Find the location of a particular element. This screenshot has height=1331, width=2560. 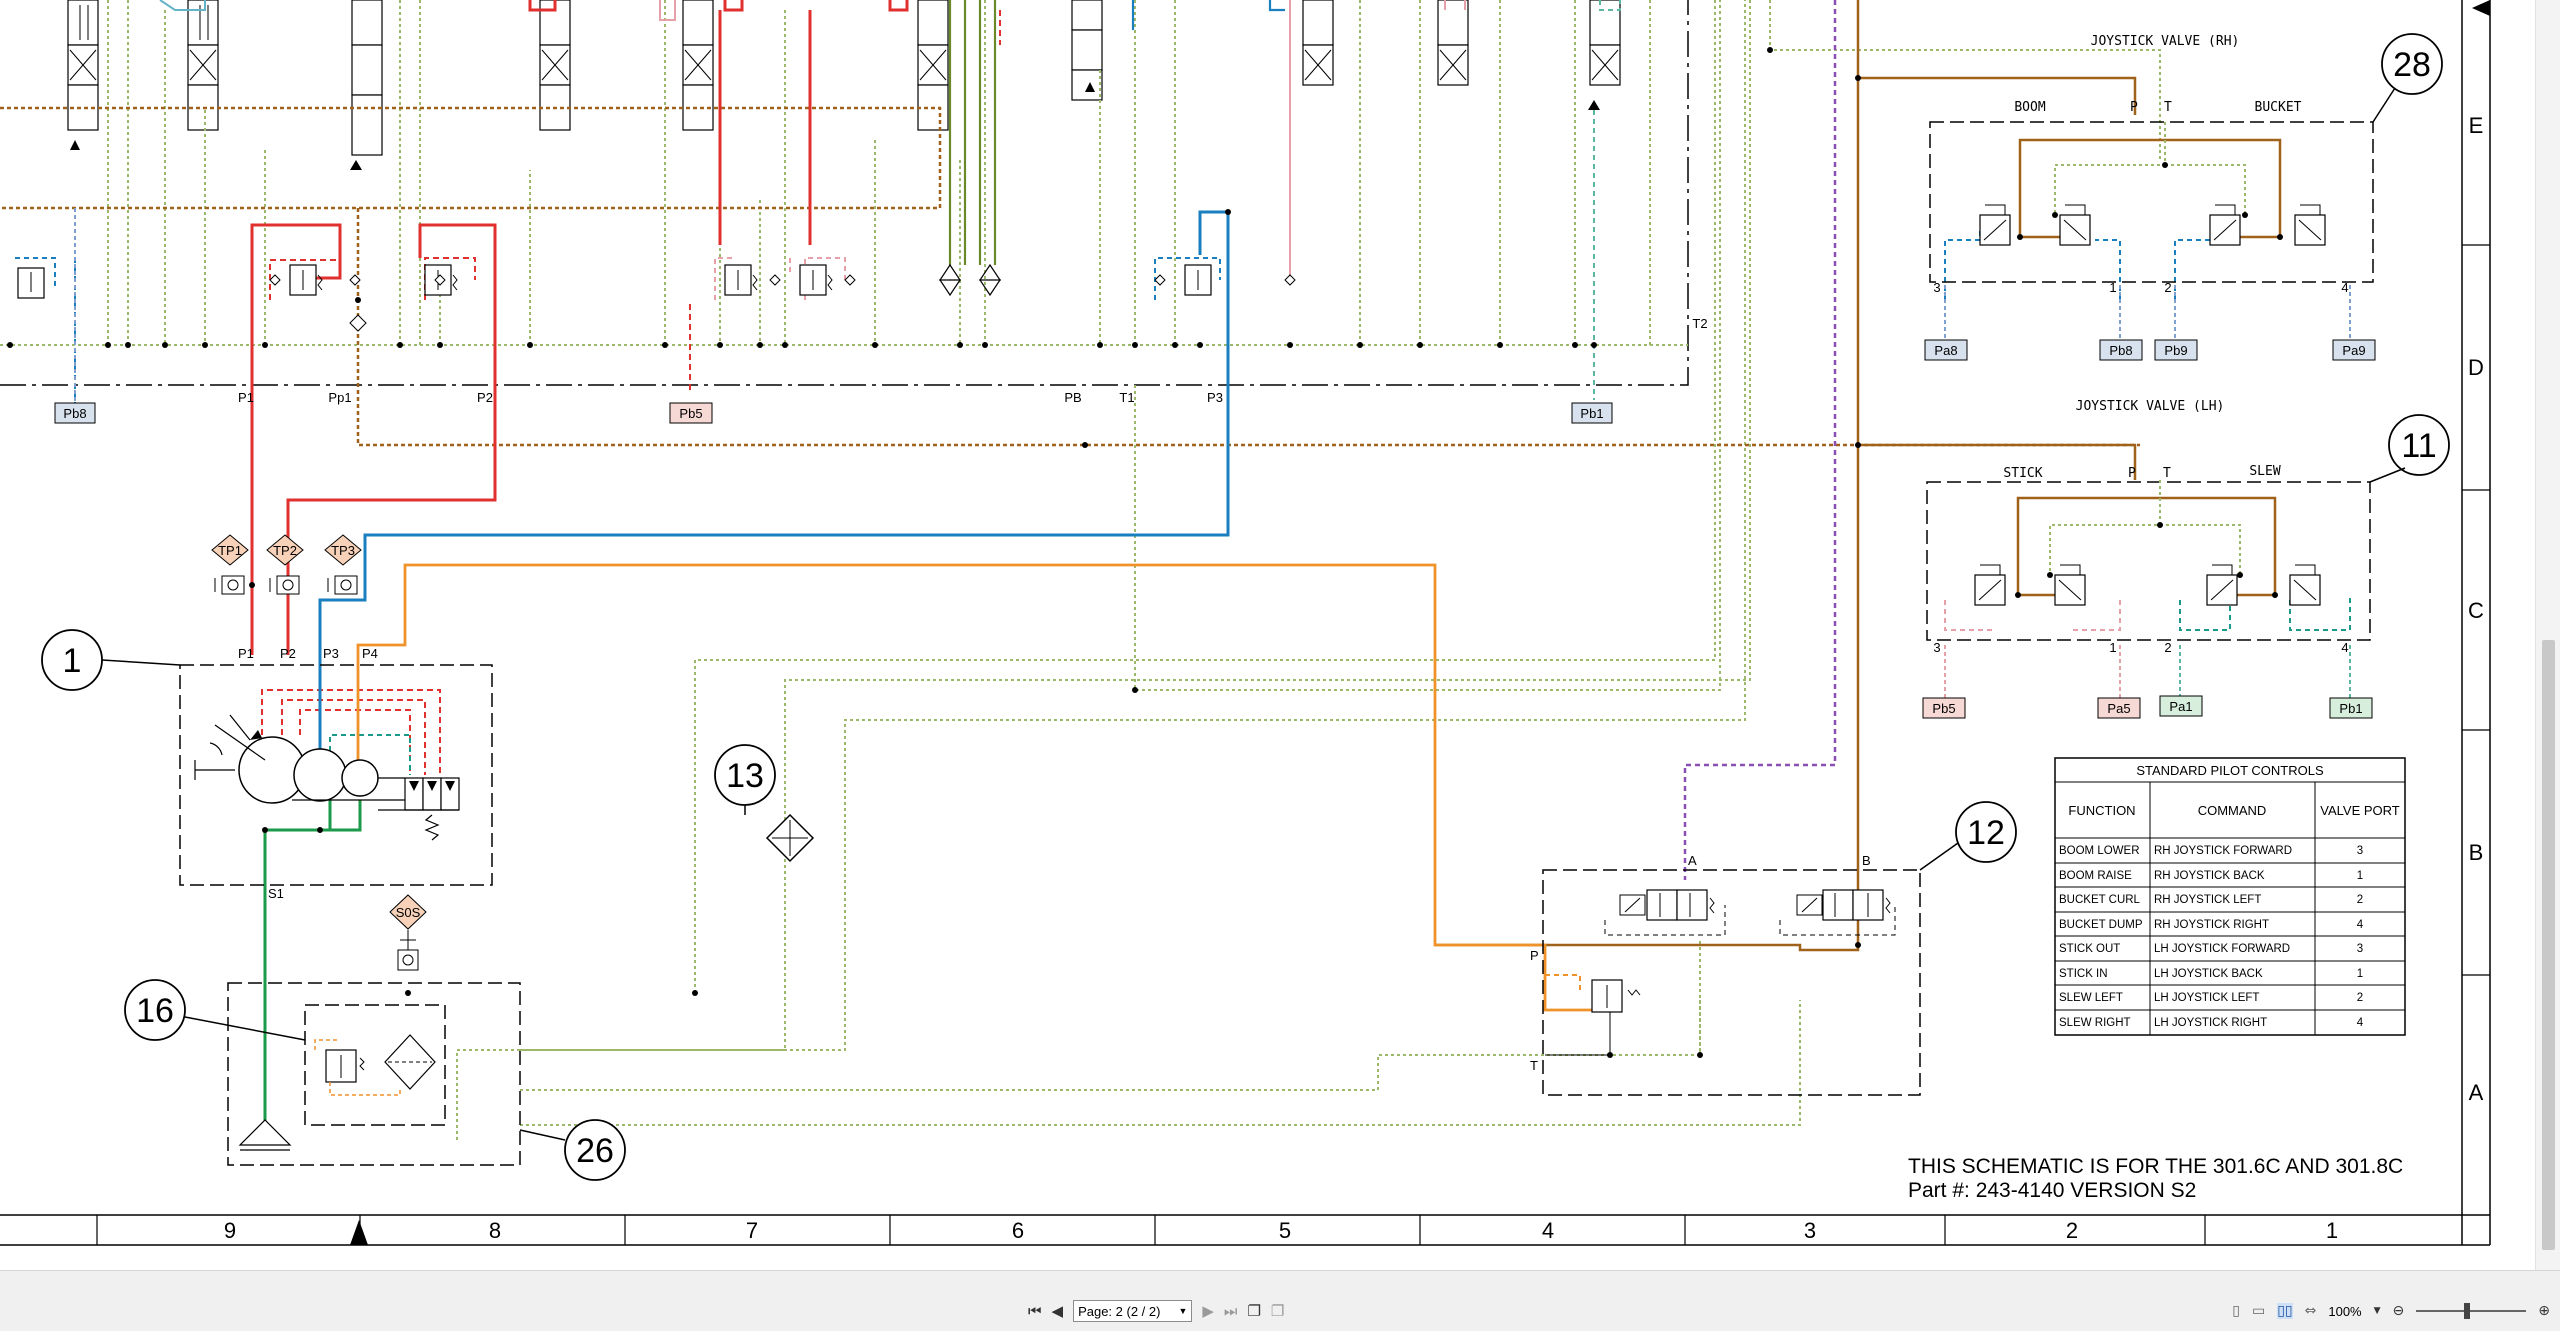

zone-col-1: 1 is located at coordinates (2332, 1230).